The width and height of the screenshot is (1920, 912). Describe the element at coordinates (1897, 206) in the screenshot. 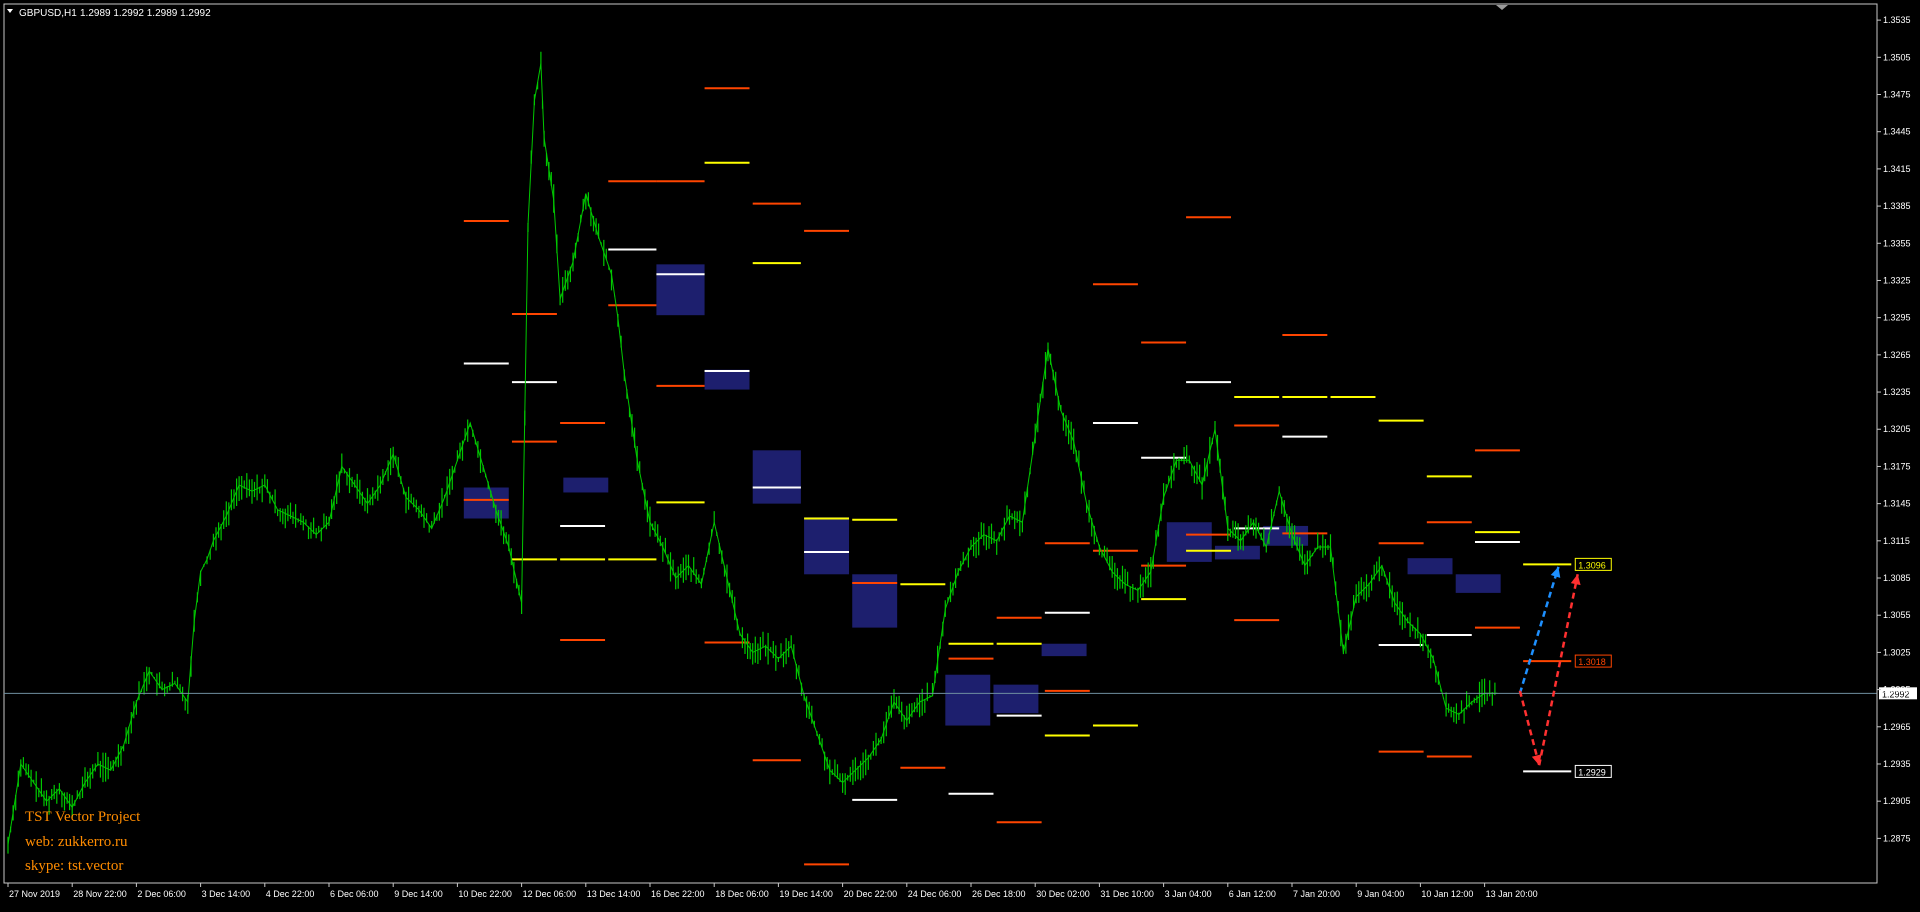

I see `y-tick-label: 1.3385` at that location.